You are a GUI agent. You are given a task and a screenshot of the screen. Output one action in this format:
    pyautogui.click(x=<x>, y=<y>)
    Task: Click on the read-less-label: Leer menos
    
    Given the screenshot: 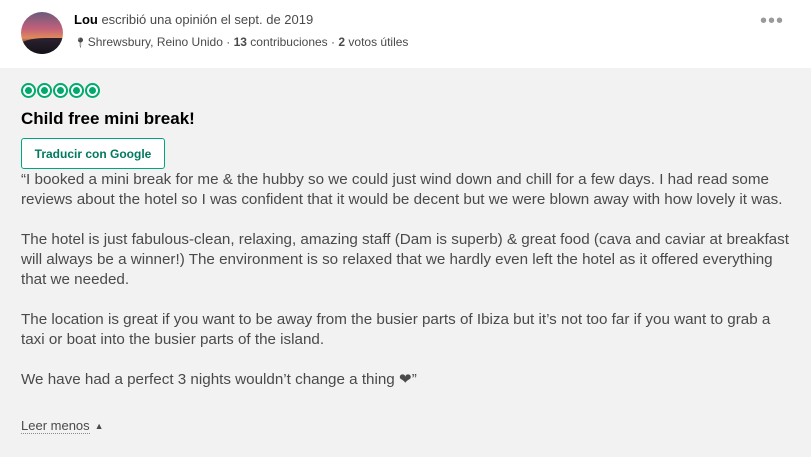 What is the action you would take?
    pyautogui.click(x=55, y=426)
    